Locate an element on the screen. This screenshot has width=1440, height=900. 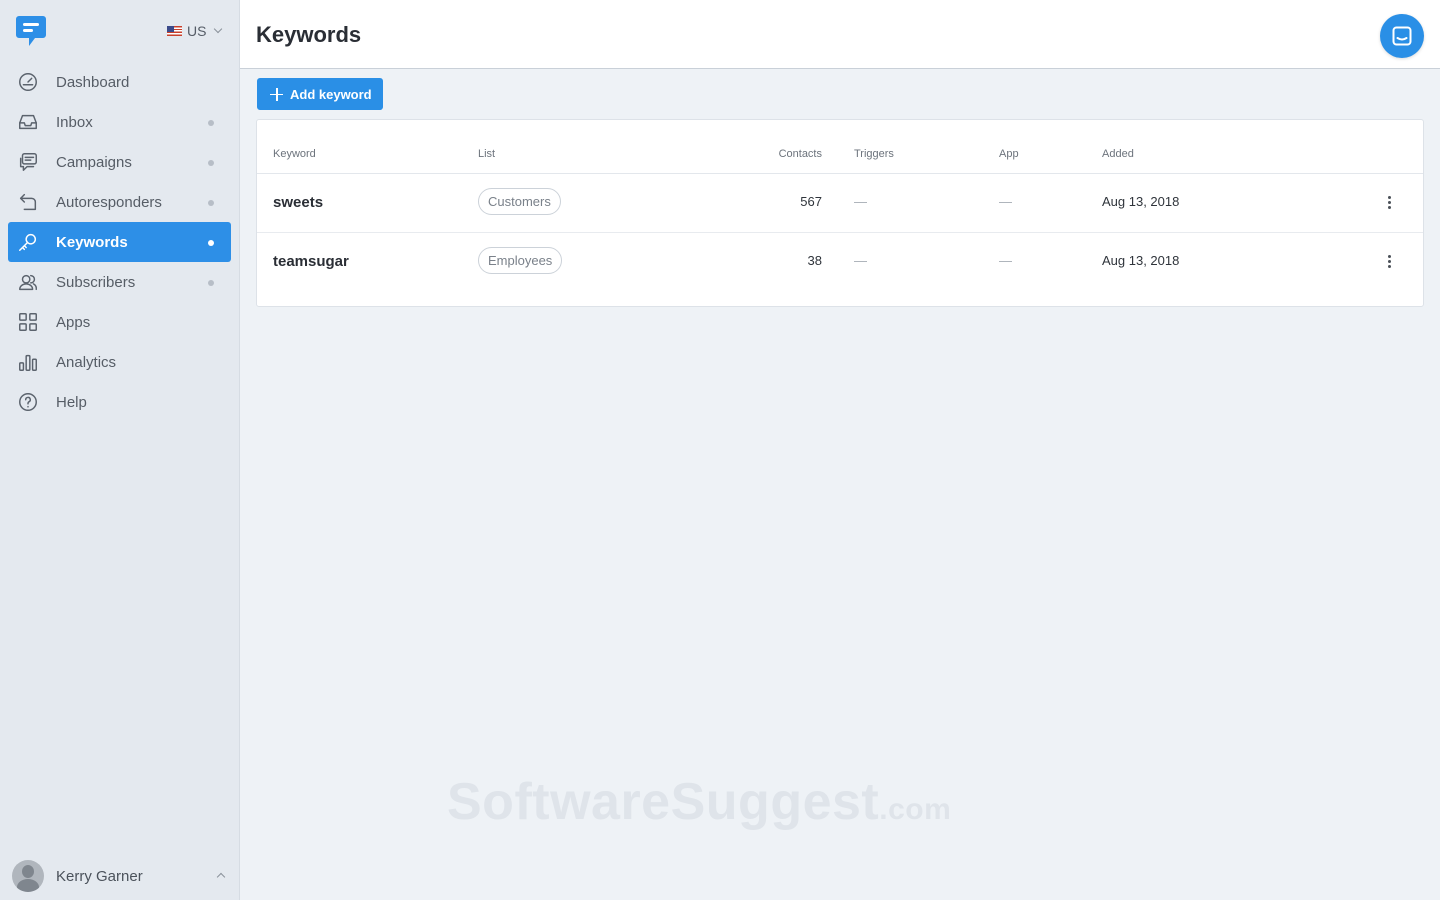
column-header-triggers: Triggers is located at coordinates (874, 154).